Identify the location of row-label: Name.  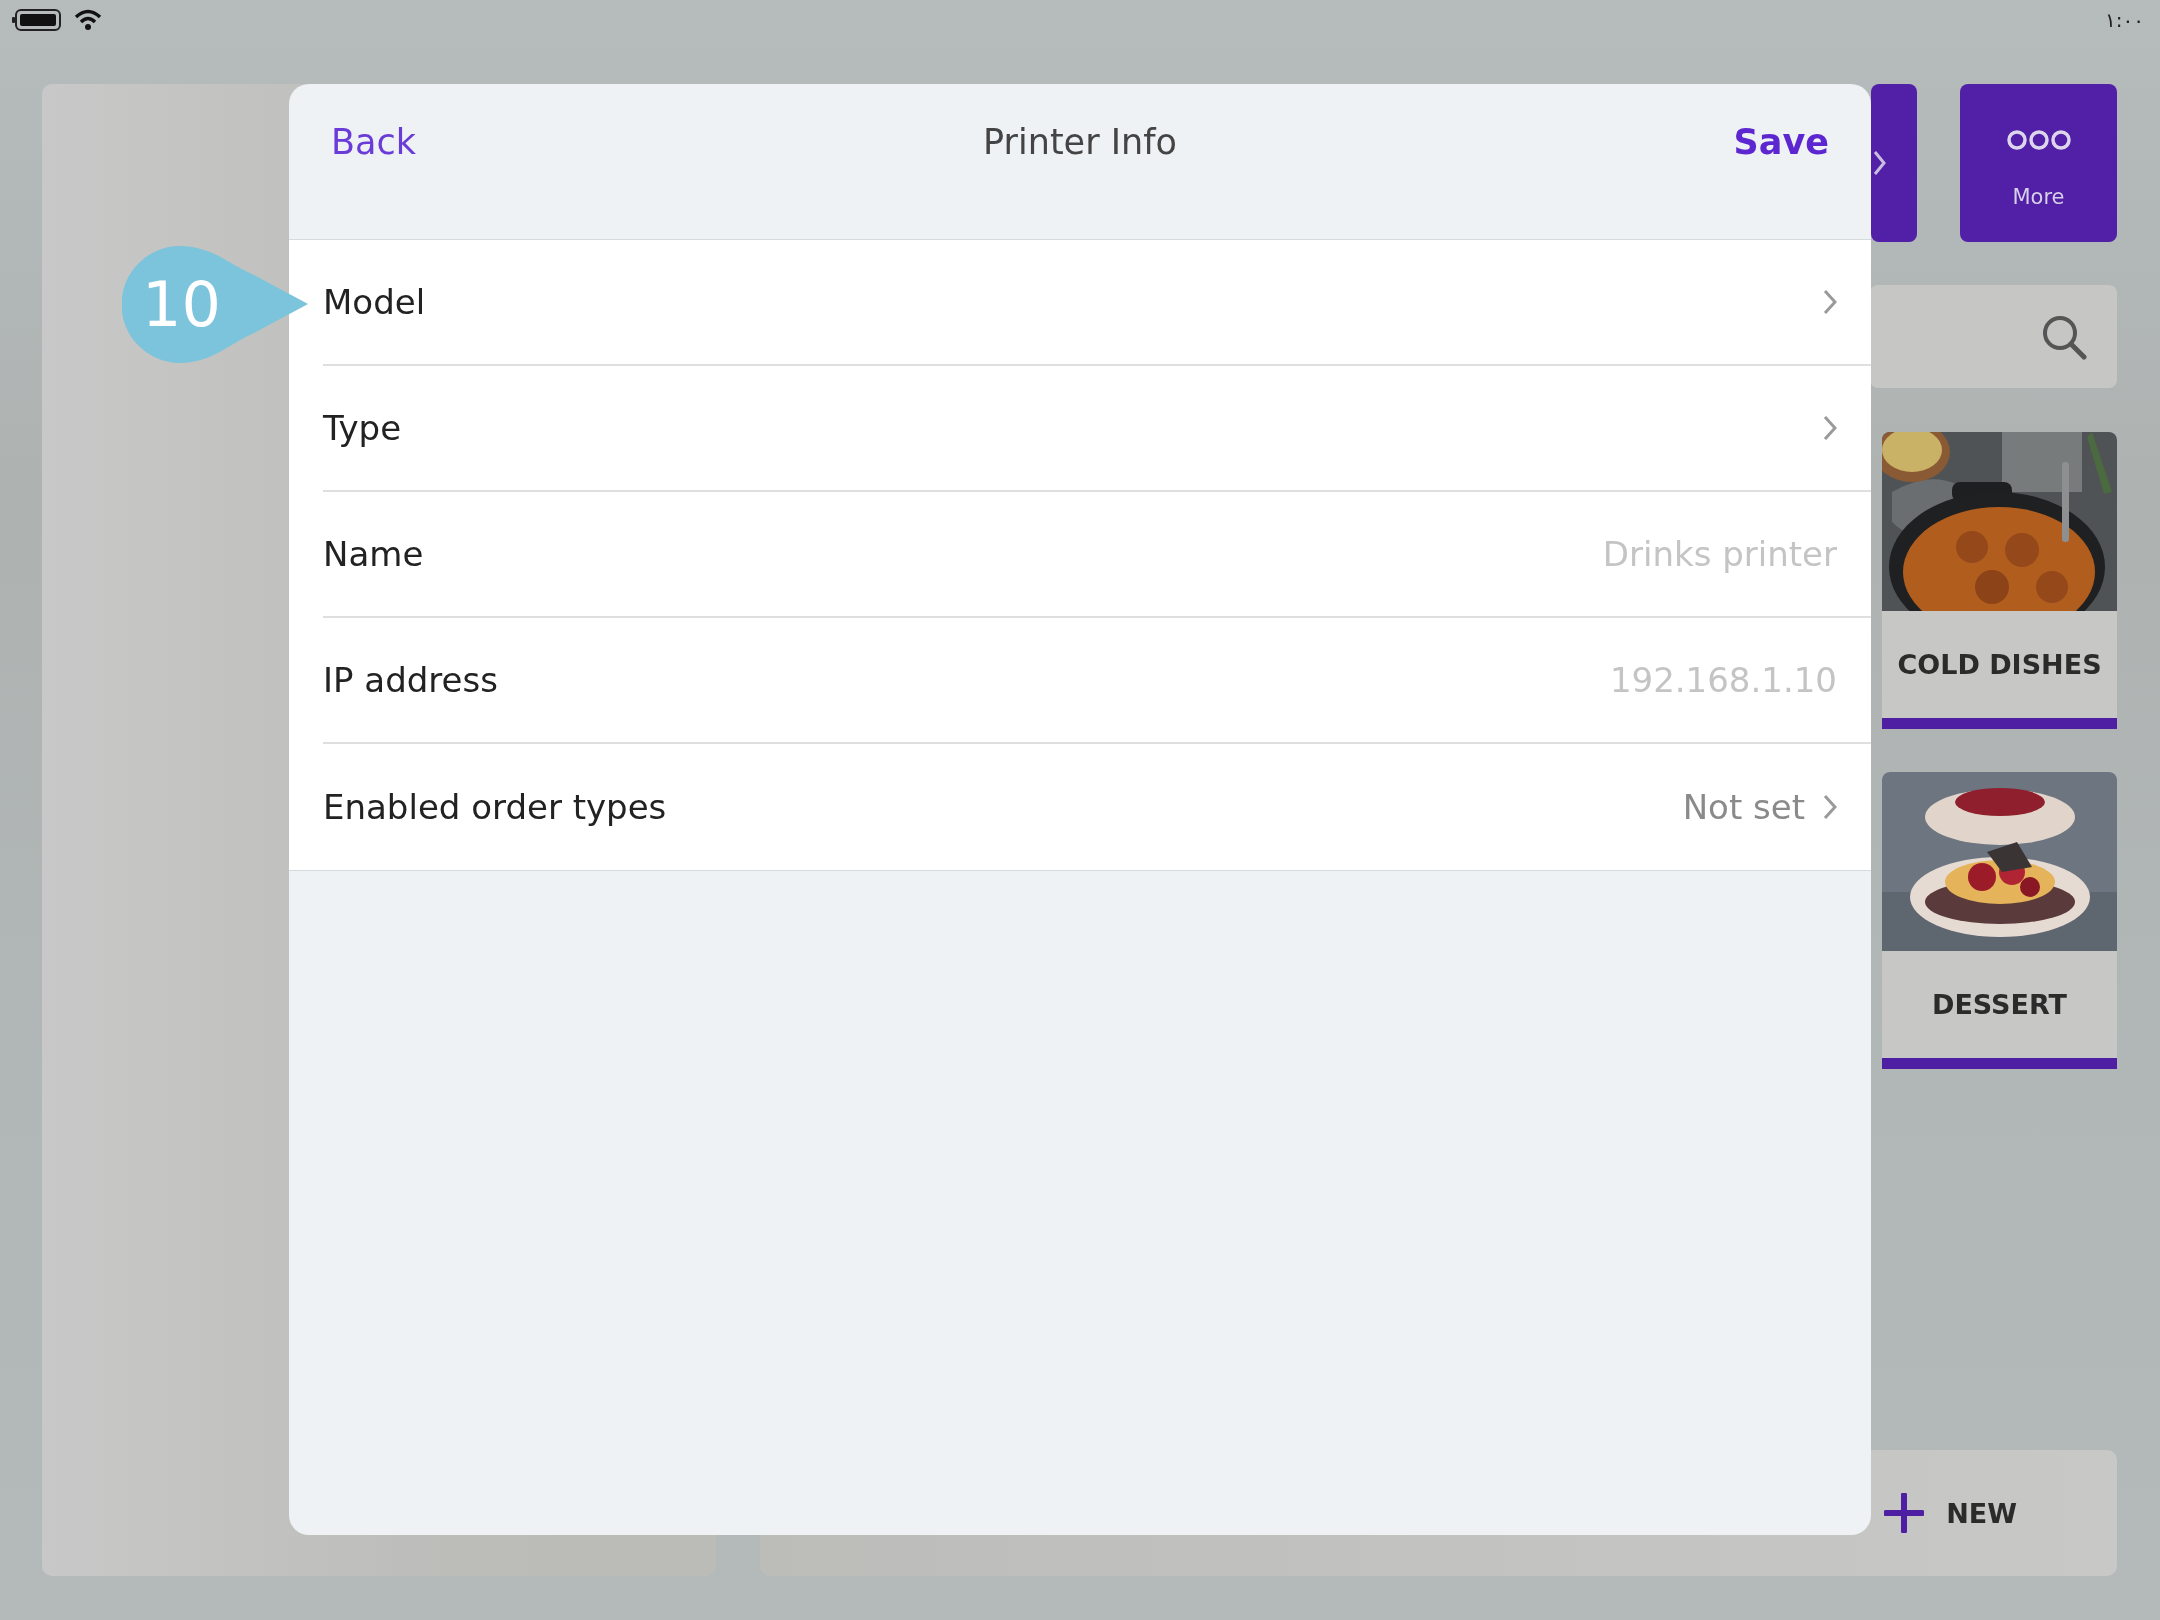
(373, 554).